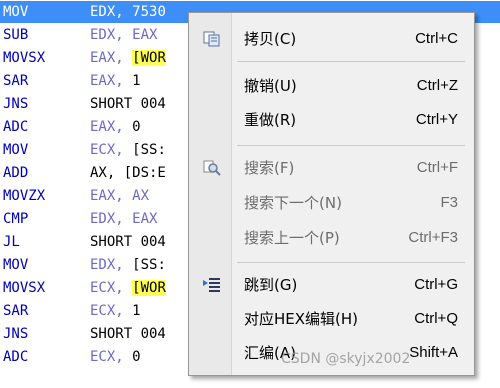 The image size is (500, 388). What do you see at coordinates (211, 39) in the screenshot?
I see `copy-icon` at bounding box center [211, 39].